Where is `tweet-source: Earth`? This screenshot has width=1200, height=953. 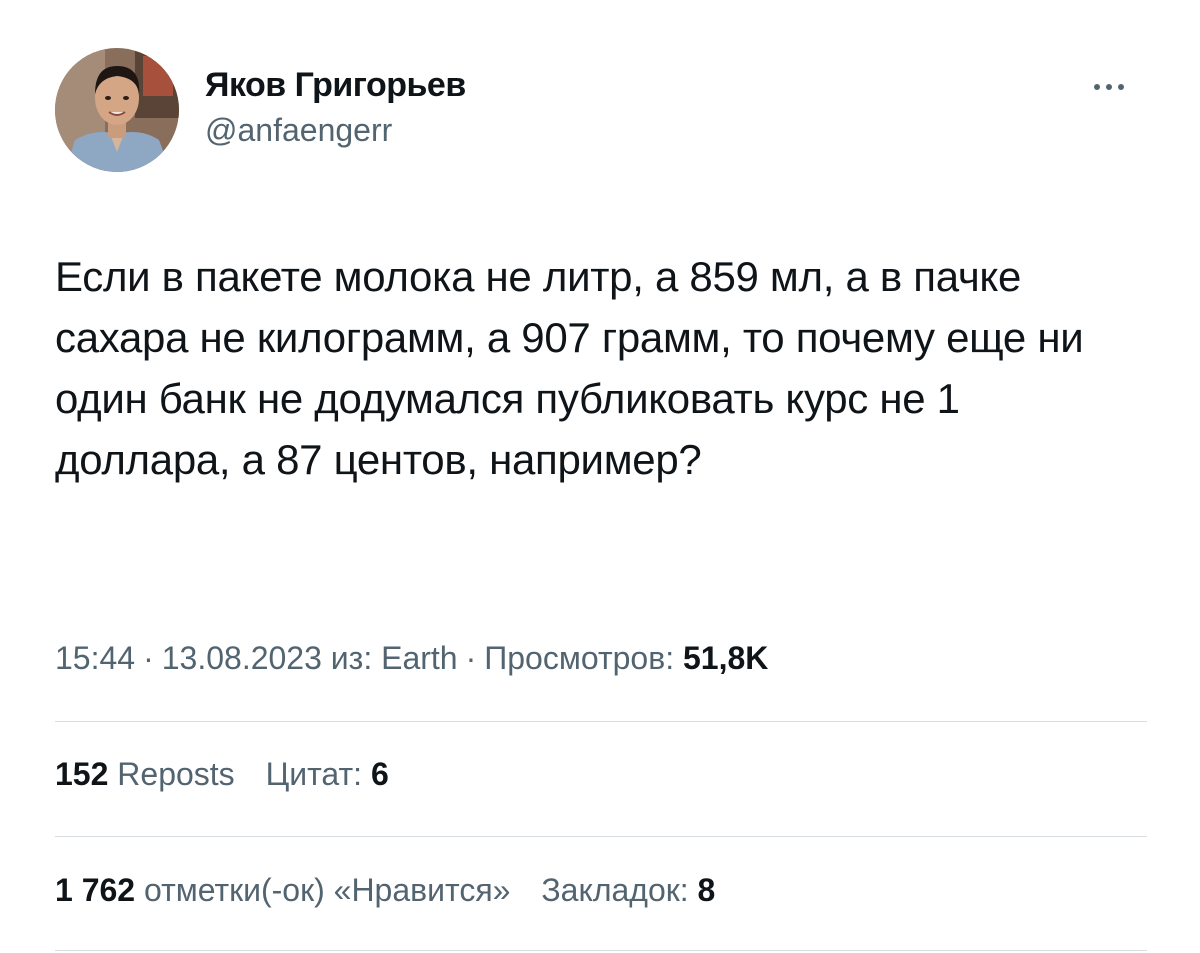
tweet-source: Earth is located at coordinates (419, 658).